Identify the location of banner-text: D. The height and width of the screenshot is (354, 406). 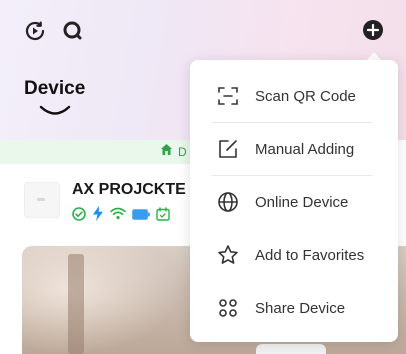
(182, 152).